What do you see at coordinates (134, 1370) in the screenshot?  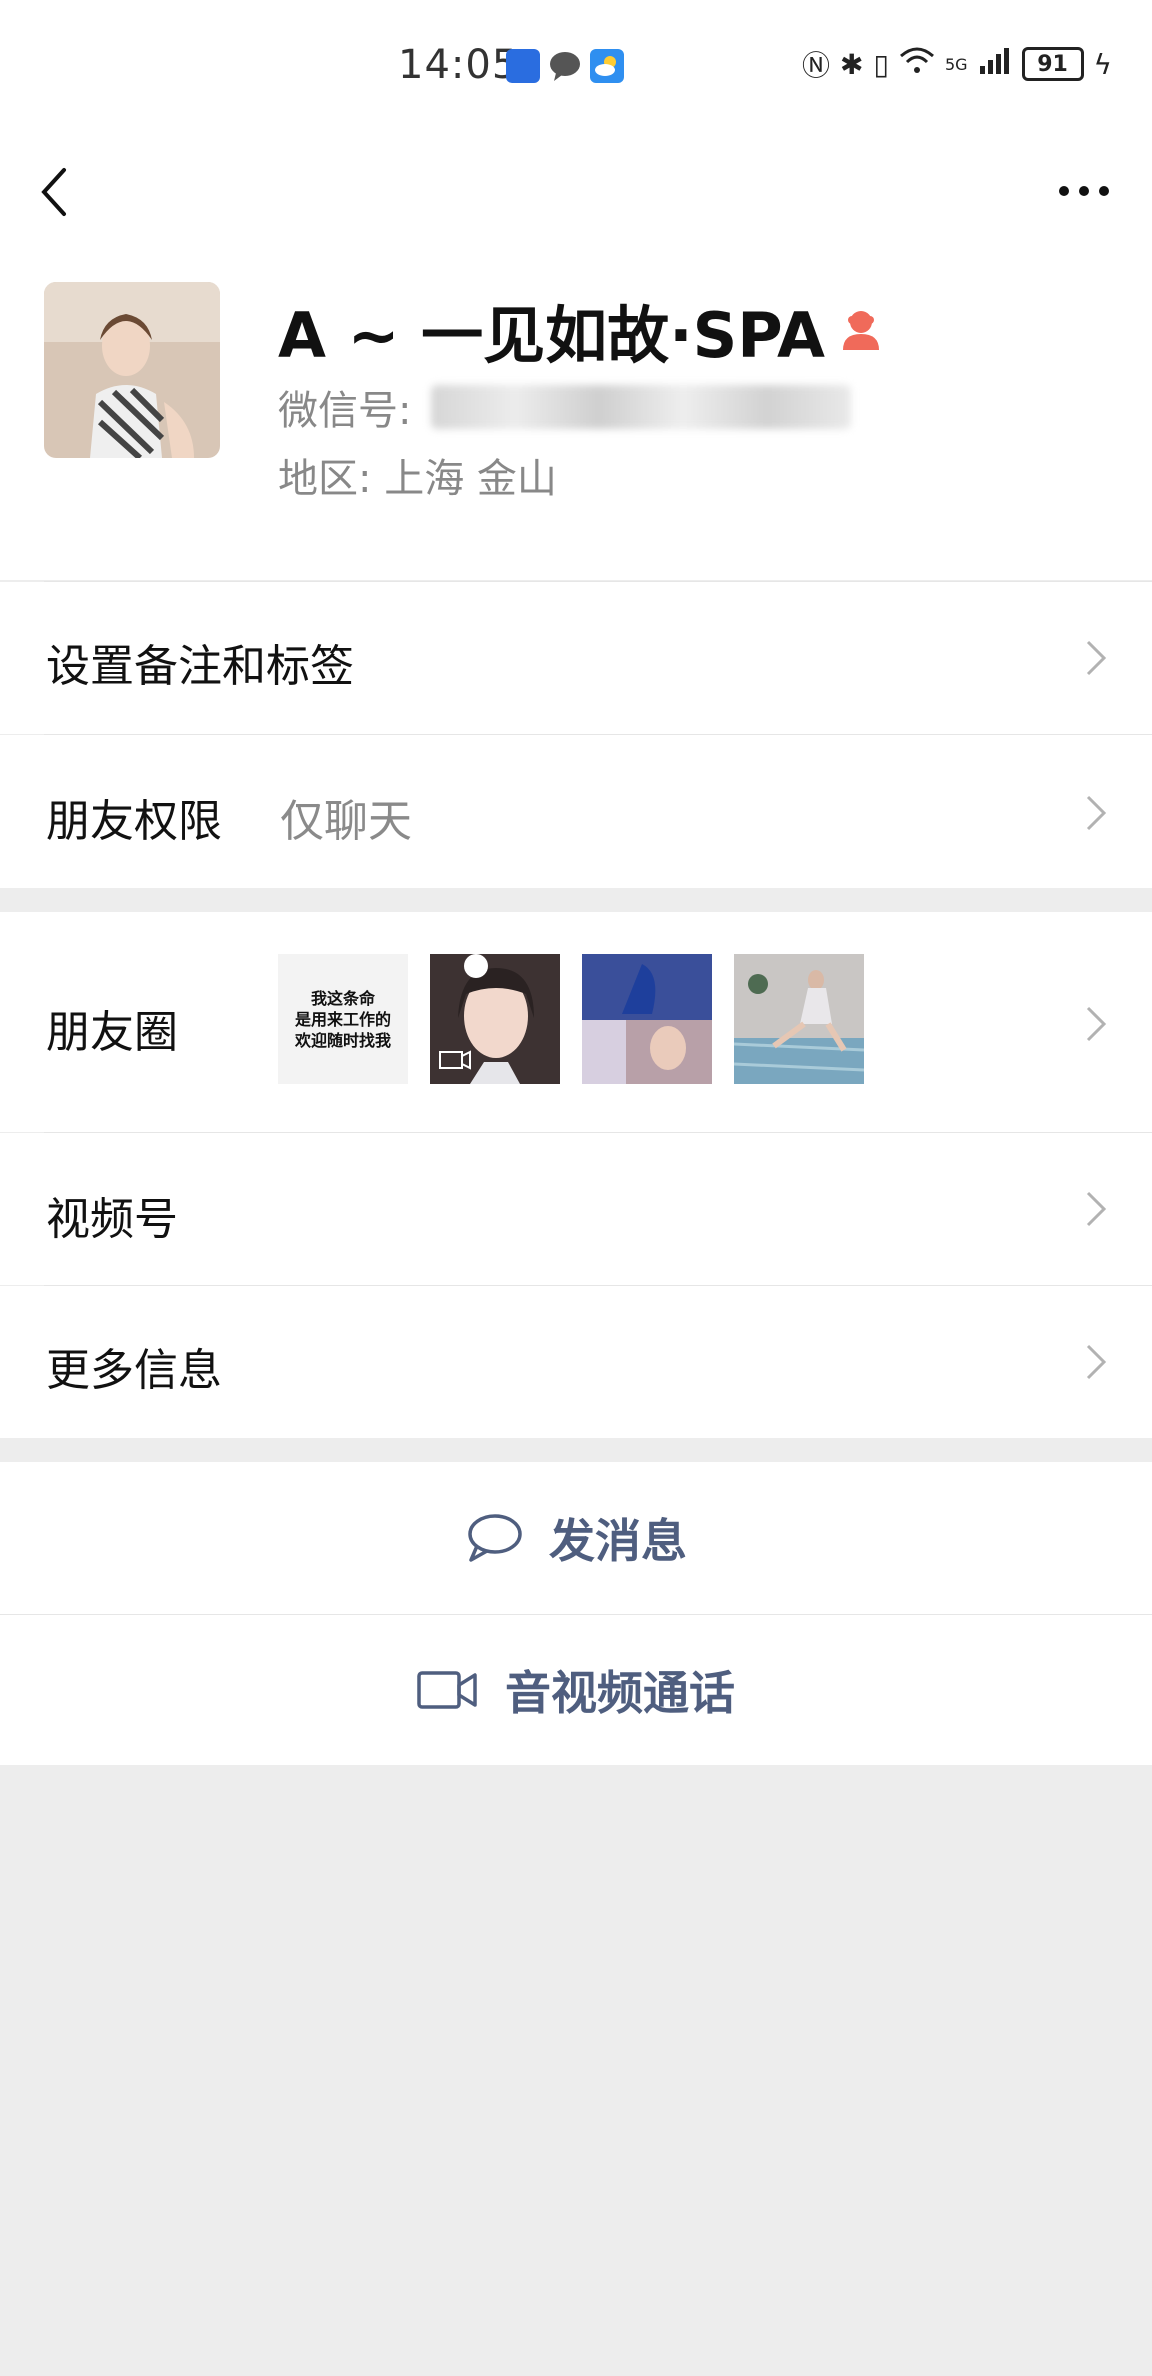 I see `more-info-label: 更多信息` at bounding box center [134, 1370].